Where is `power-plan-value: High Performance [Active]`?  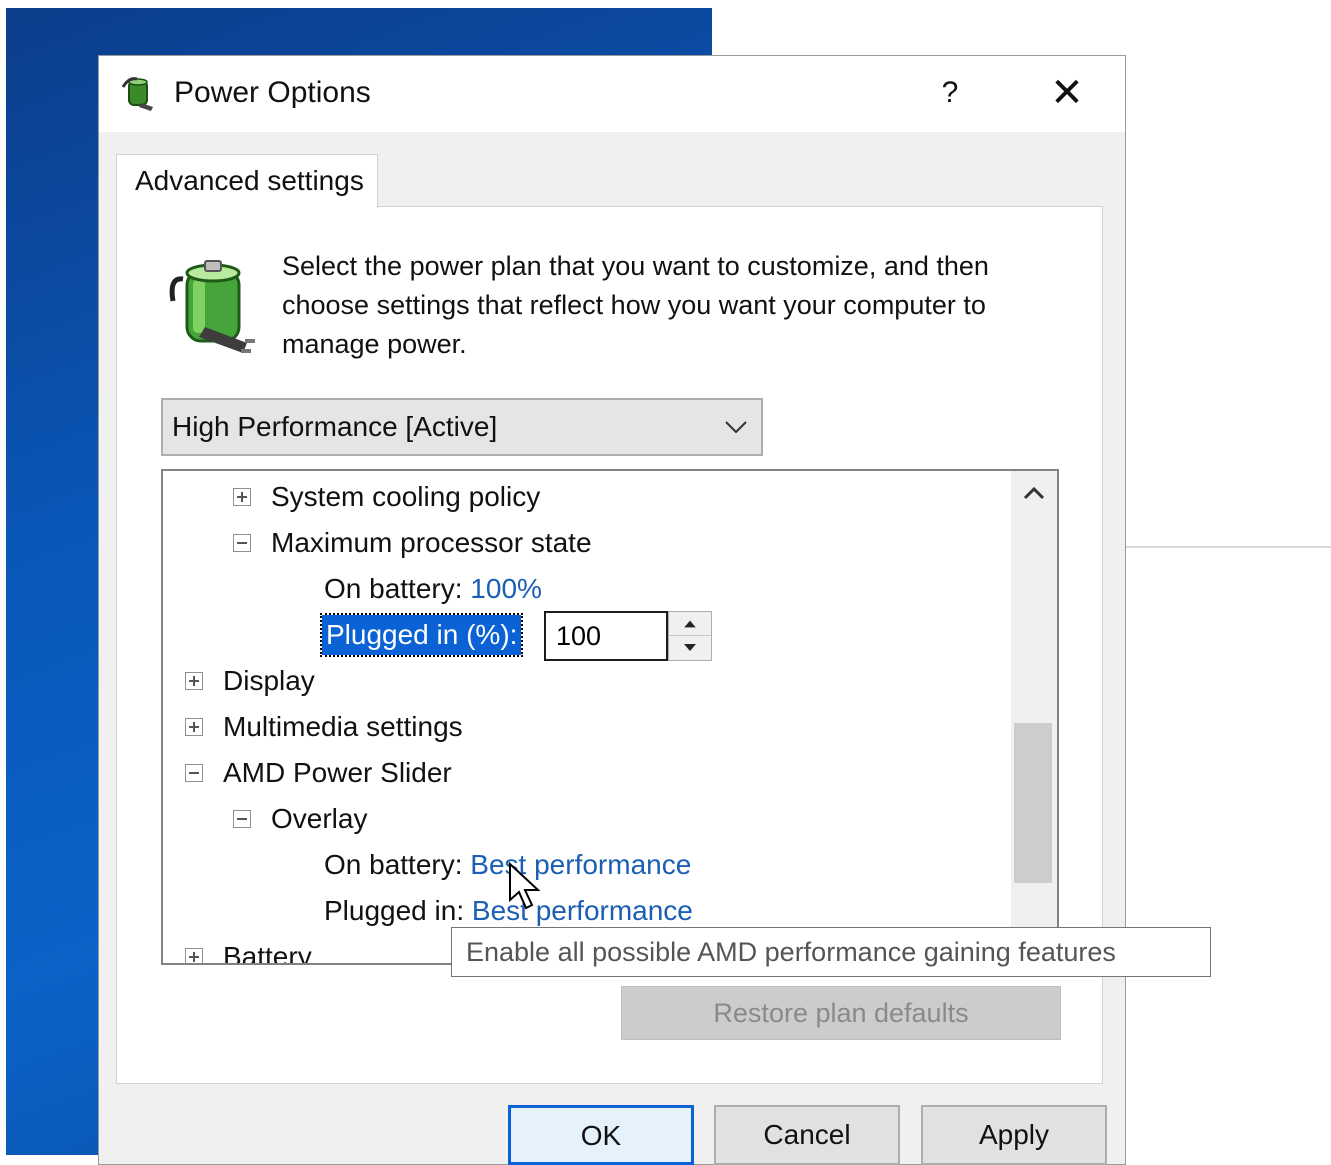
power-plan-value: High Performance [Active] is located at coordinates (335, 426).